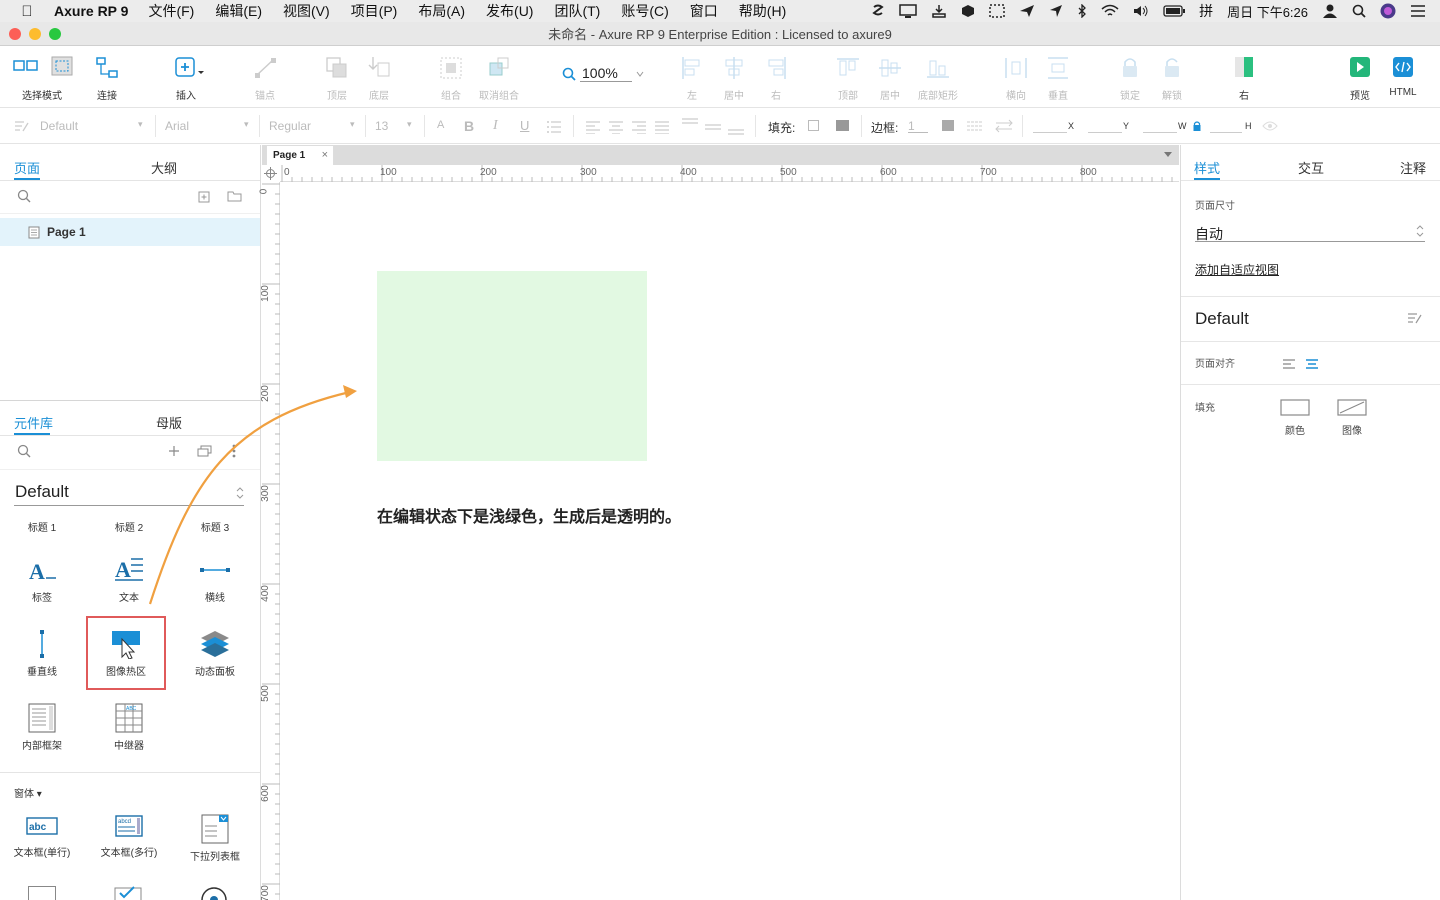 The height and width of the screenshot is (900, 1440). Describe the element at coordinates (129, 727) in the screenshot. I see `widget-repeater: ABC 中继器` at that location.